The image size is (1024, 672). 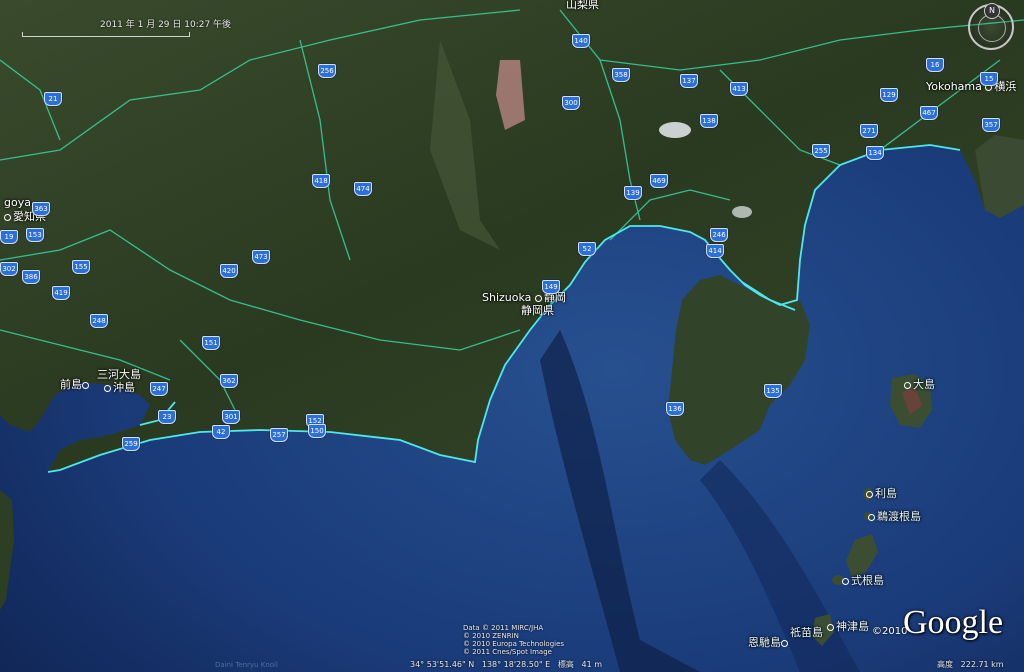 What do you see at coordinates (229, 381) in the screenshot?
I see `route-shield-icon: 362` at bounding box center [229, 381].